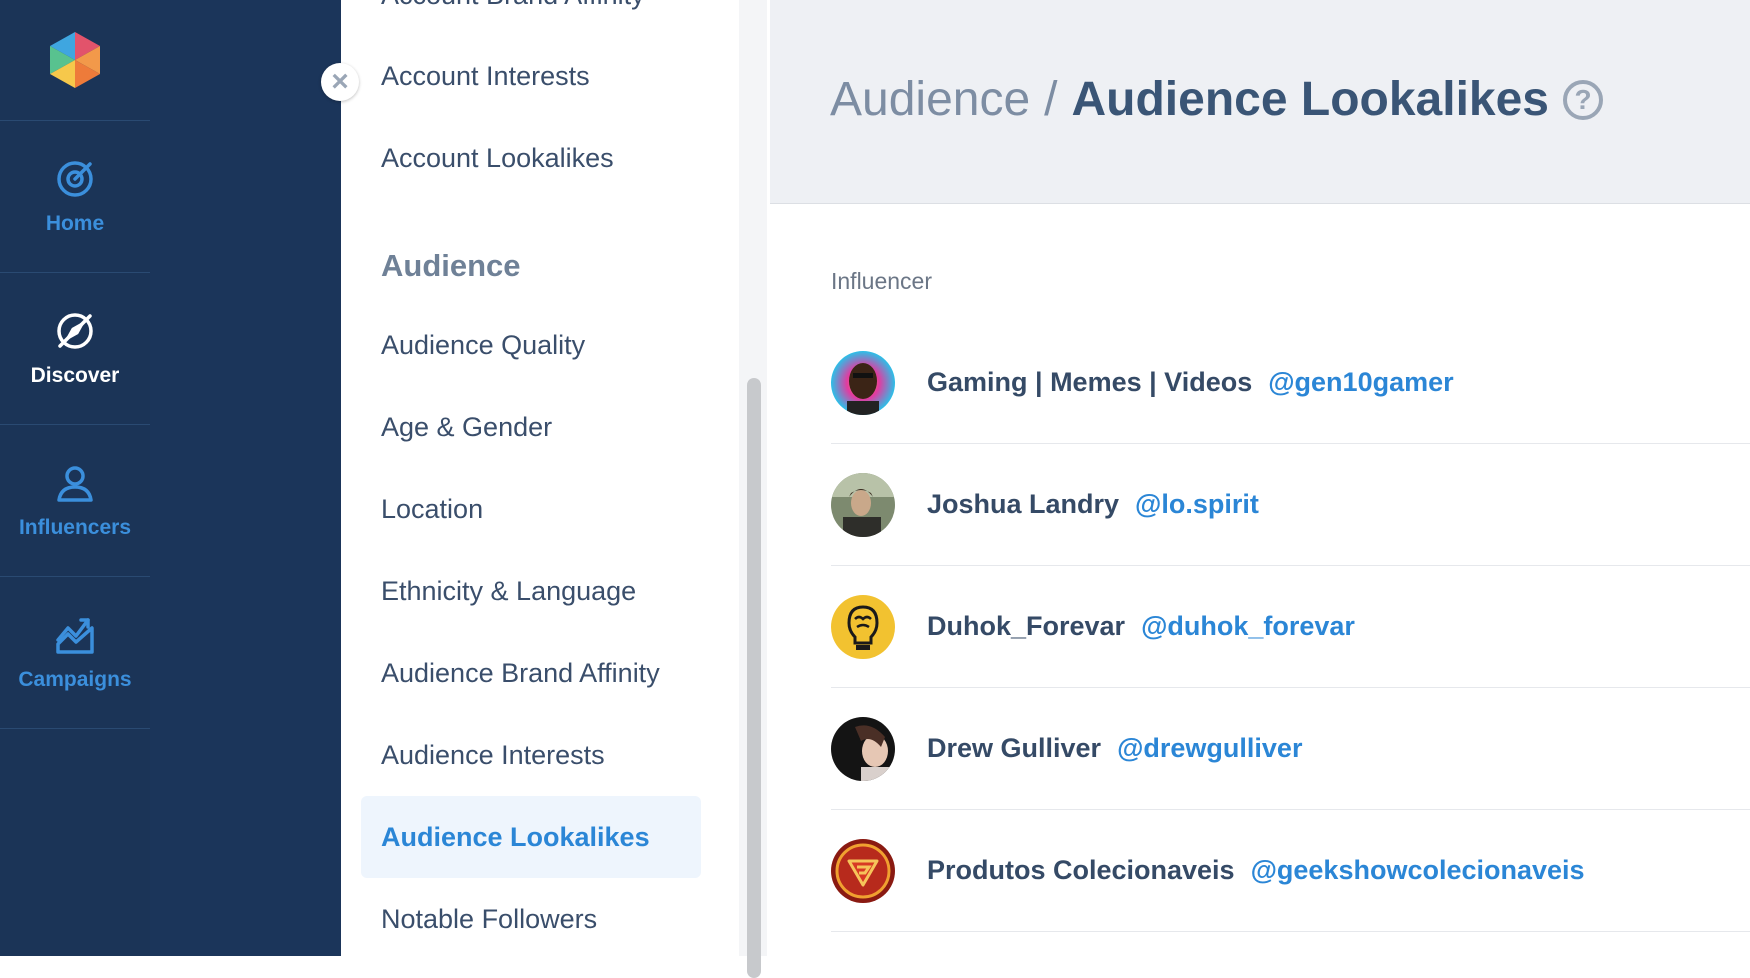 The image size is (1750, 978). I want to click on submenu-account-brand-affinity: Account Brand Affinity, so click(531, 18).